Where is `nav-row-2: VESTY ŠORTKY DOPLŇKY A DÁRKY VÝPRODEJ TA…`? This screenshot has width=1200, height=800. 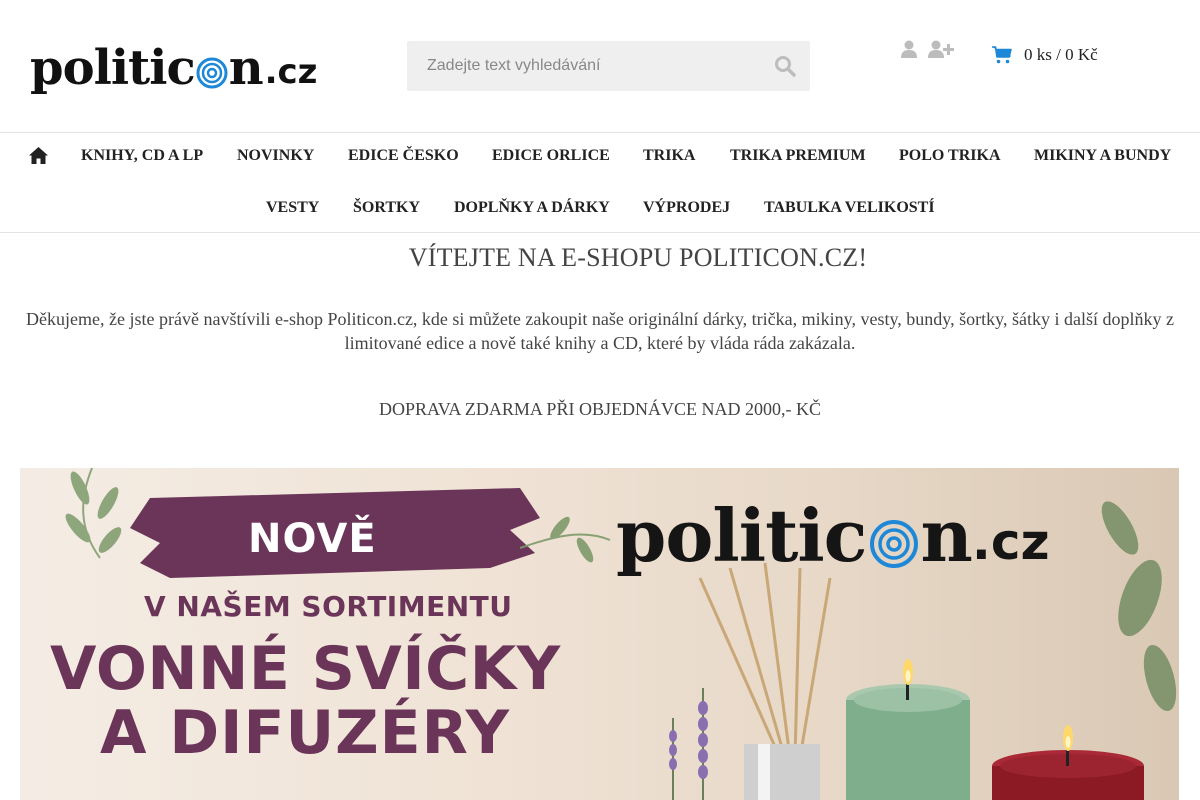 nav-row-2: VESTY ŠORTKY DOPLŇKY A DÁRKY VÝPRODEJ TA… is located at coordinates (600, 210).